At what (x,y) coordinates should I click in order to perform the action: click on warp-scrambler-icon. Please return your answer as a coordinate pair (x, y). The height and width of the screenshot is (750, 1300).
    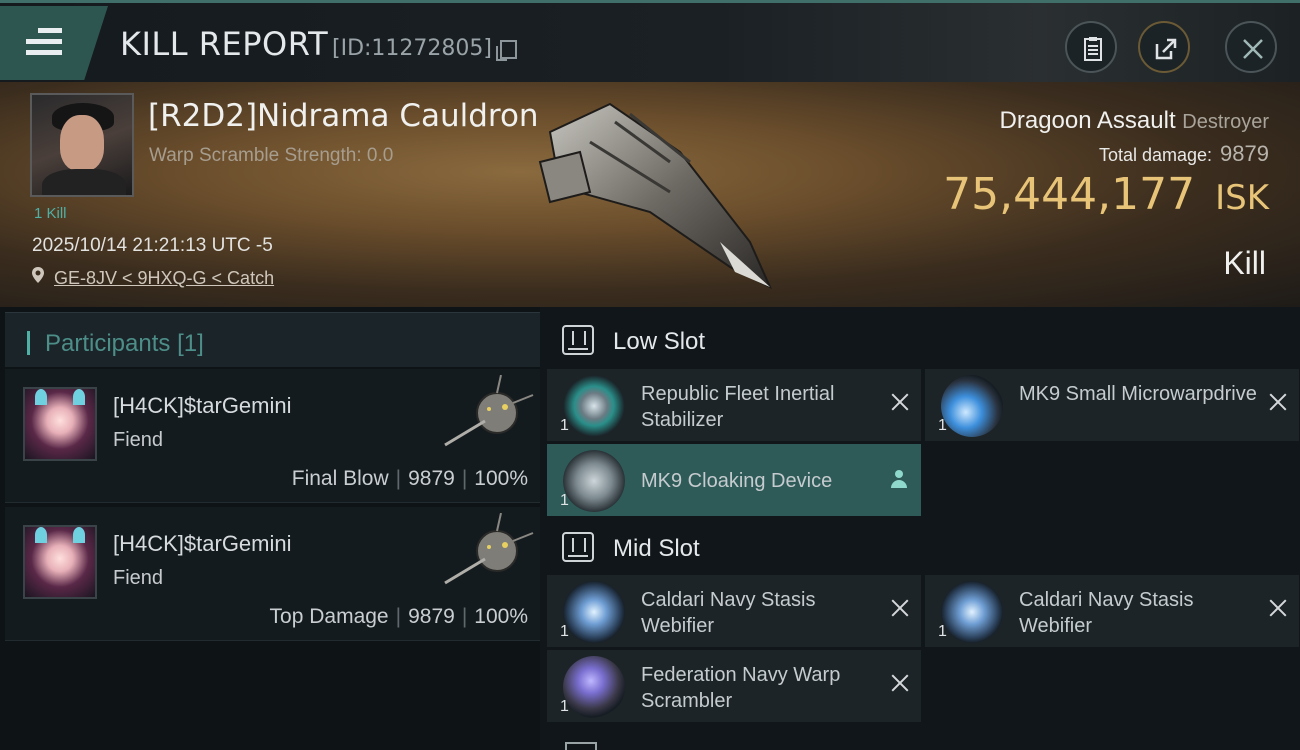
    Looking at the image, I should click on (594, 687).